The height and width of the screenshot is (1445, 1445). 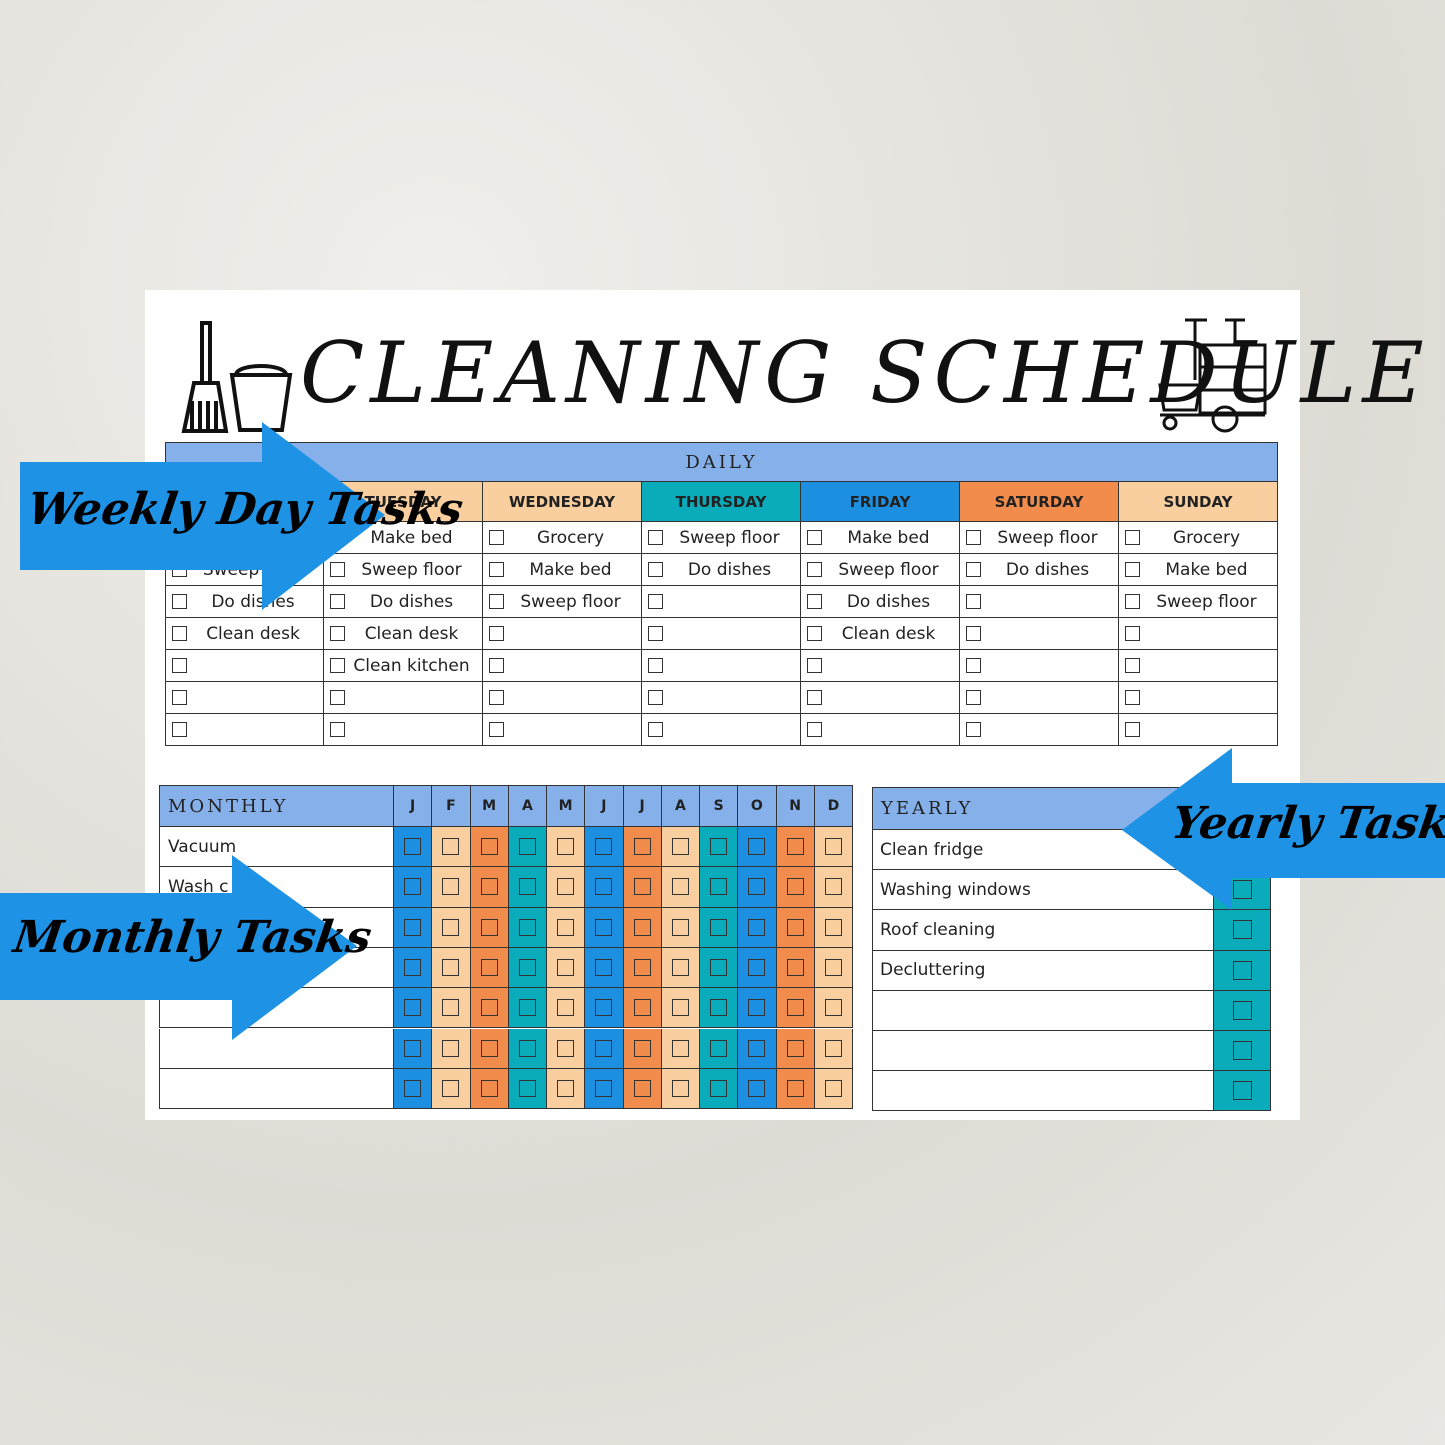 What do you see at coordinates (1043, 930) in the screenshot?
I see `yearly-task: Roof cleaning` at bounding box center [1043, 930].